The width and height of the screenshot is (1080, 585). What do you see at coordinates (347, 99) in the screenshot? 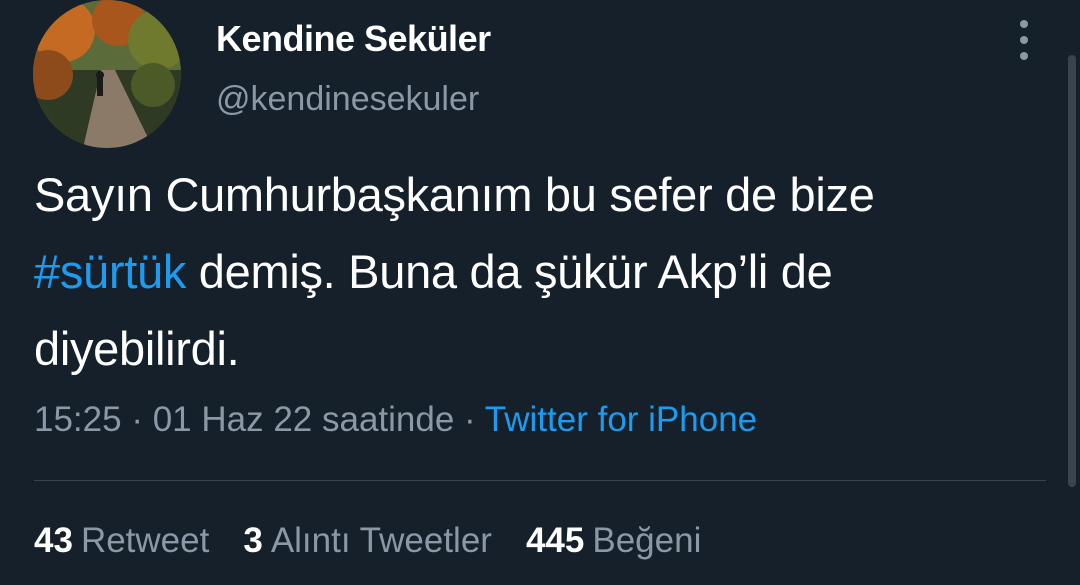
I see `user-handle: @kendinesekuler` at bounding box center [347, 99].